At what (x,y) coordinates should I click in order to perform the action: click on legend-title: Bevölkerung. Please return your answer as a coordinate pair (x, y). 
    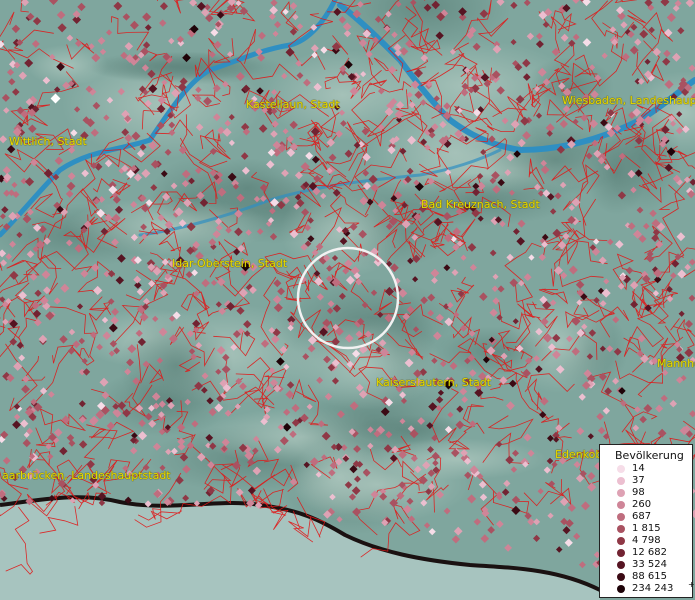
    Looking at the image, I should click on (649, 455).